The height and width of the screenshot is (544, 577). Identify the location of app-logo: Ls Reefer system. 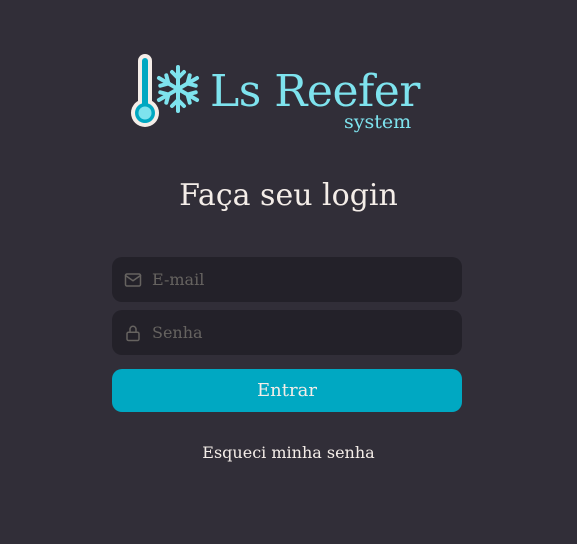
(278, 92).